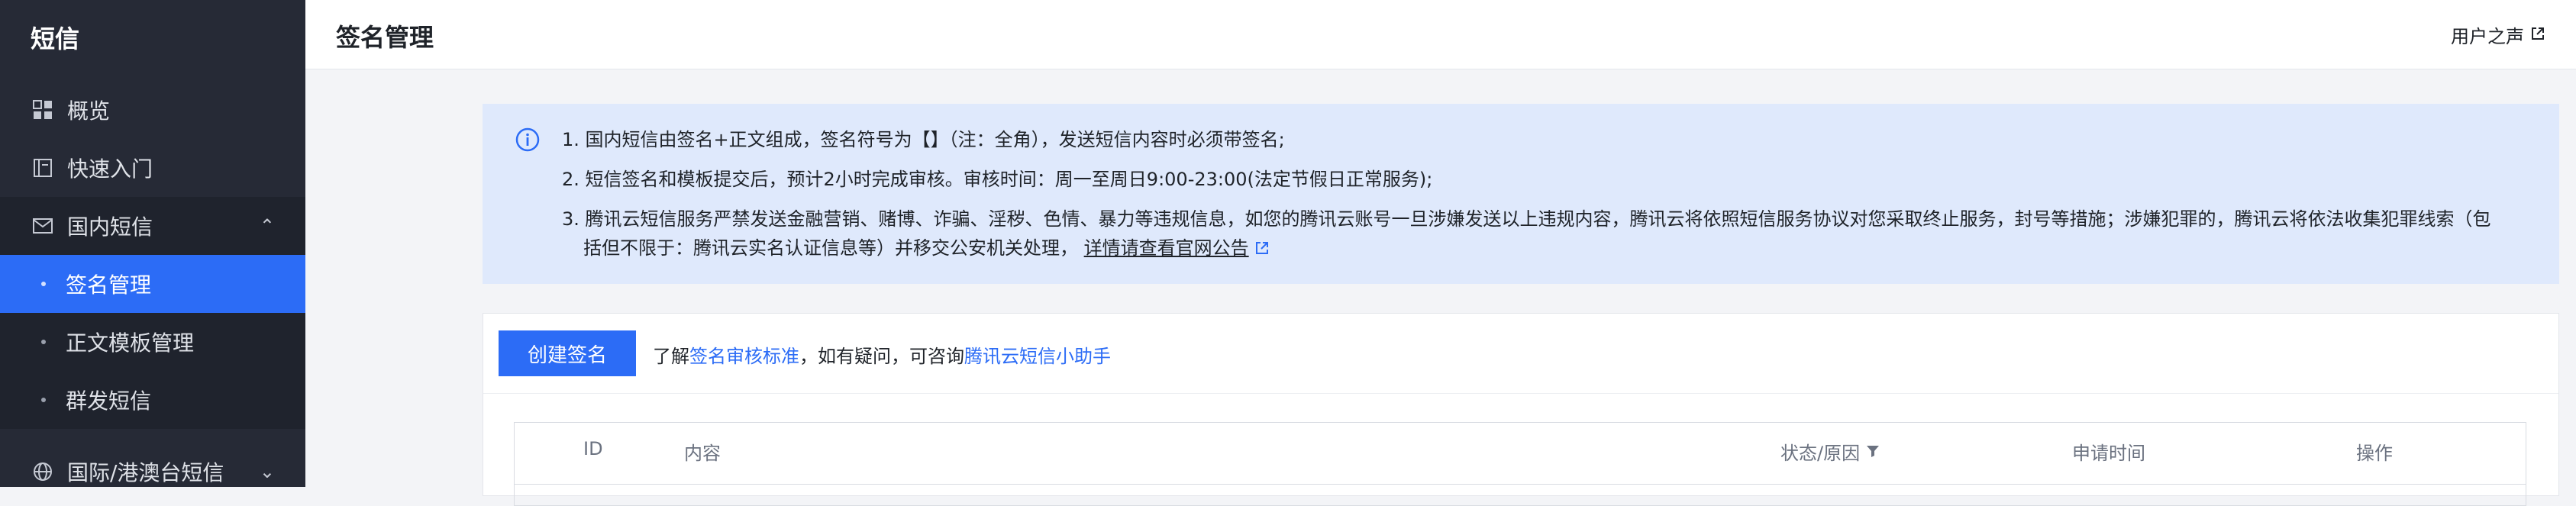 The height and width of the screenshot is (506, 2576). I want to click on signature-table: ID 内容 状态/原因 申请时间 操作, so click(1520, 464).